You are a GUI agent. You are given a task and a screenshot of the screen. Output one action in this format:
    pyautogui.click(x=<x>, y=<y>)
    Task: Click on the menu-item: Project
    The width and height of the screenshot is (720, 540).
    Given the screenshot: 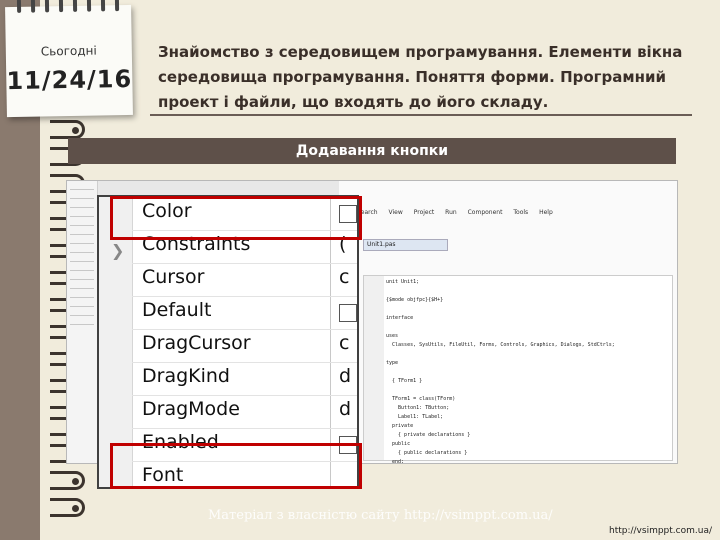 What is the action you would take?
    pyautogui.click(x=424, y=212)
    